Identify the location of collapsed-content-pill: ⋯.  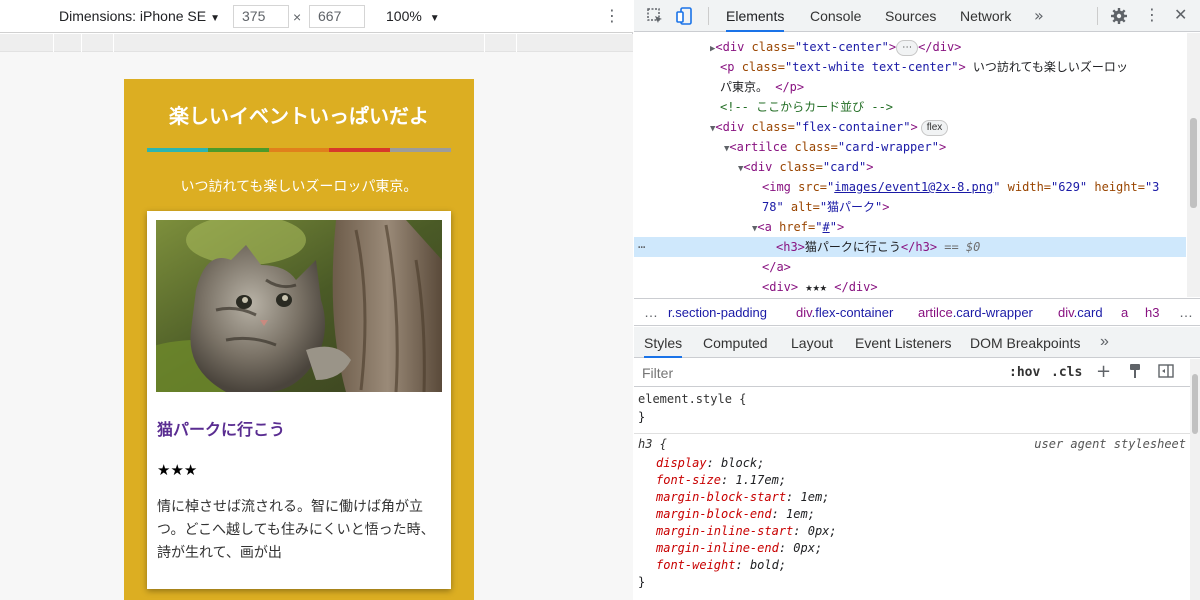
(907, 48).